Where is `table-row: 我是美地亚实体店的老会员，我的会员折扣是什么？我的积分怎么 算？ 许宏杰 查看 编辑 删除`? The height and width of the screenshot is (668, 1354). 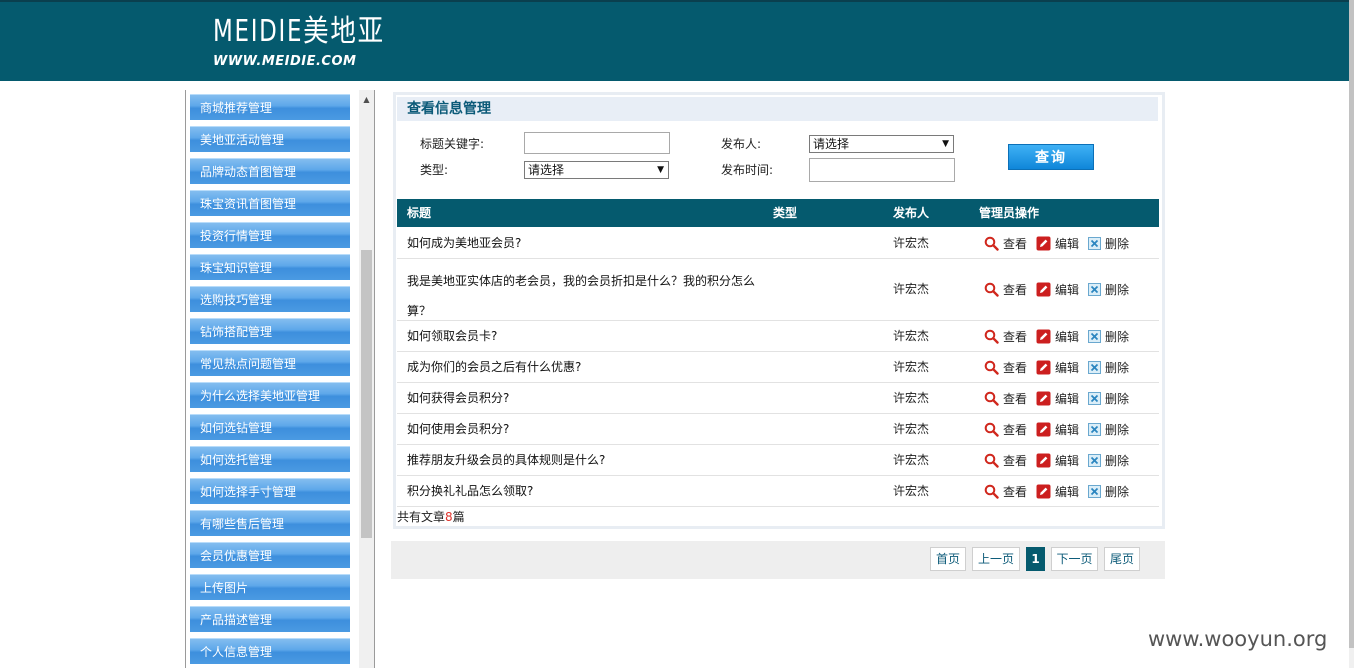 table-row: 我是美地亚实体店的老会员，我的会员折扣是什么？我的积分怎么 算？ 许宏杰 查看 编辑 删除 is located at coordinates (778, 290).